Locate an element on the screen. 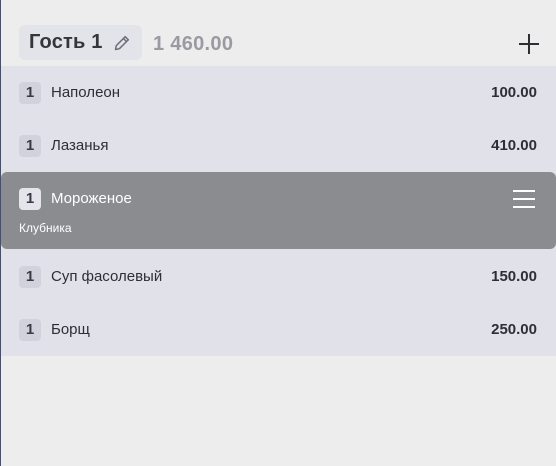 Image resolution: width=556 pixels, height=466 pixels. order-item-napoleon: 1 Наполеон 100.00 is located at coordinates (278, 92).